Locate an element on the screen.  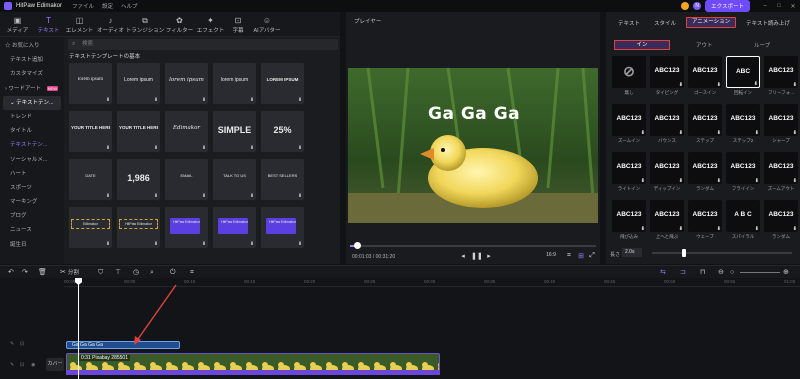
tab-text: T テキスト is located at coordinates (48, 25).